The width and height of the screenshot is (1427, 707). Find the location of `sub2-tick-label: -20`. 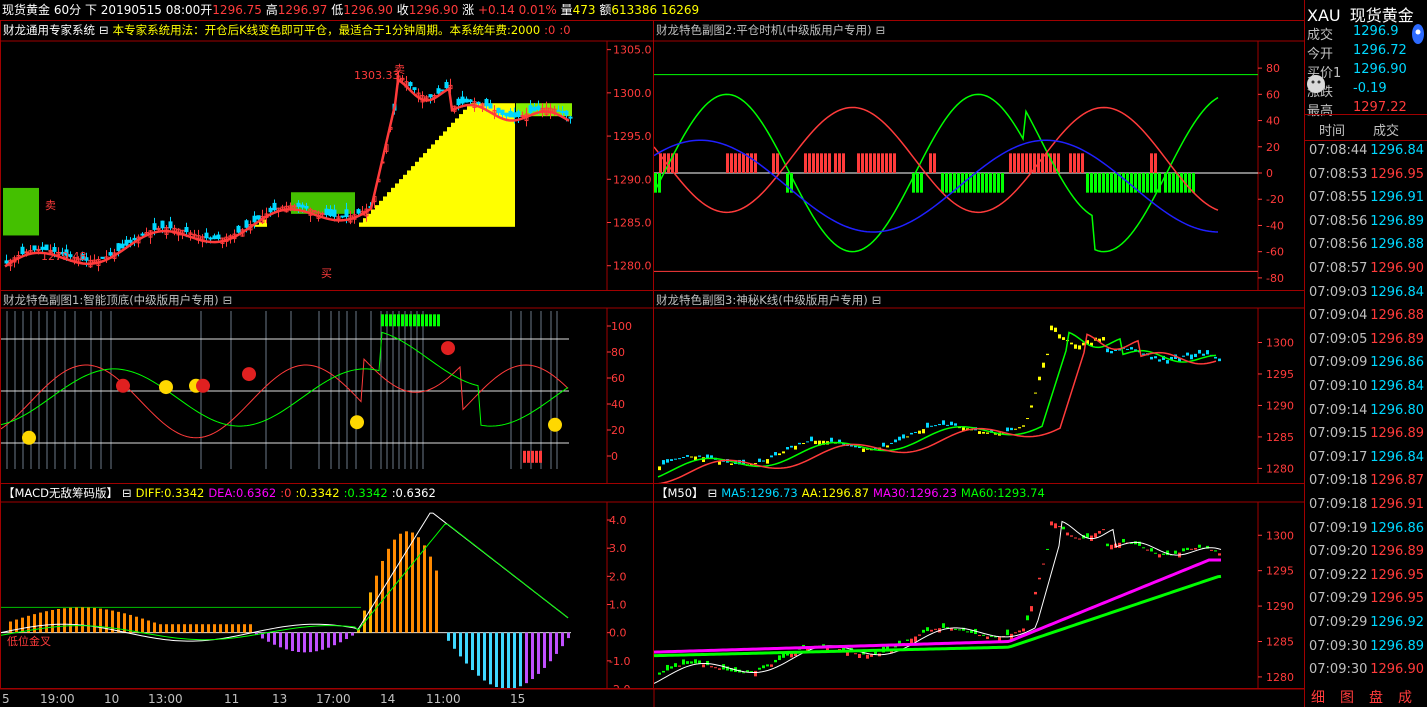

sub2-tick-label: -20 is located at coordinates (1275, 199).